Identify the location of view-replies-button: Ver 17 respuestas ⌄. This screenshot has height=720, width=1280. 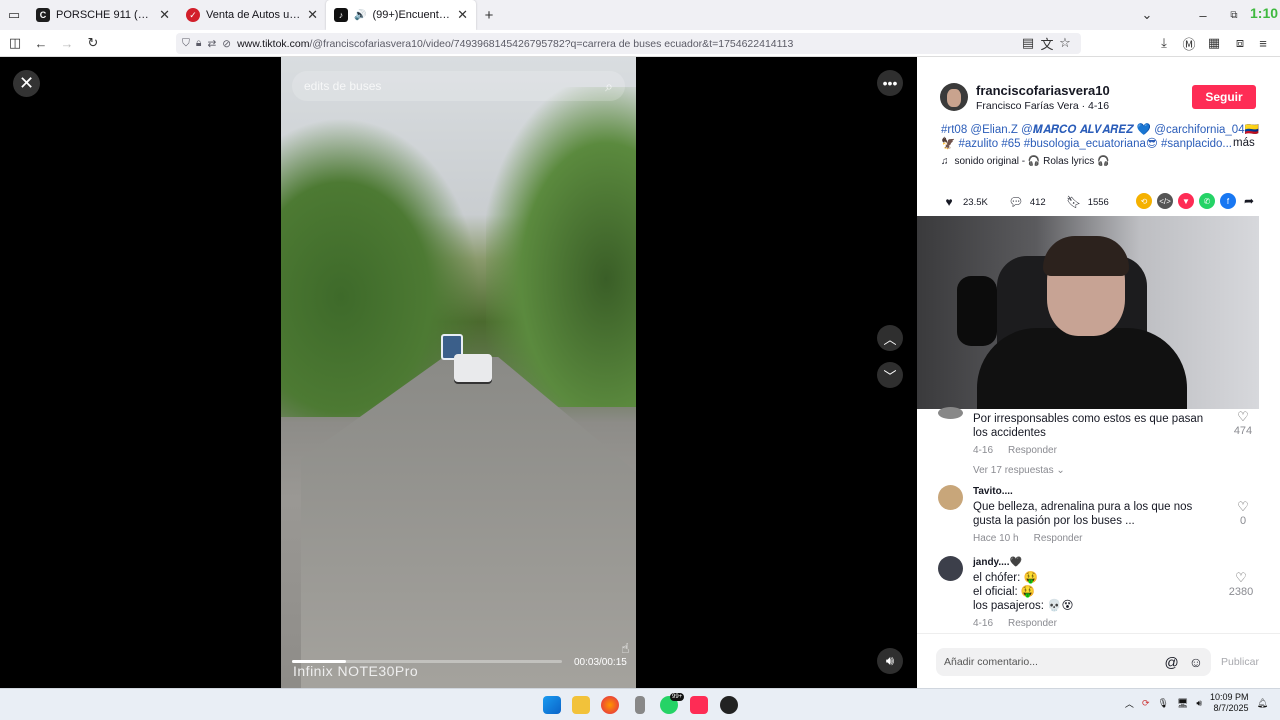
(1095, 471).